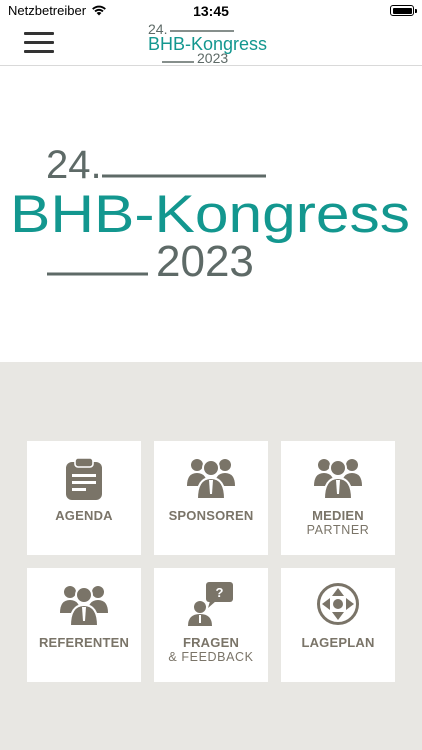  I want to click on tile-referenten-label: REFERENTEN, so click(84, 642).